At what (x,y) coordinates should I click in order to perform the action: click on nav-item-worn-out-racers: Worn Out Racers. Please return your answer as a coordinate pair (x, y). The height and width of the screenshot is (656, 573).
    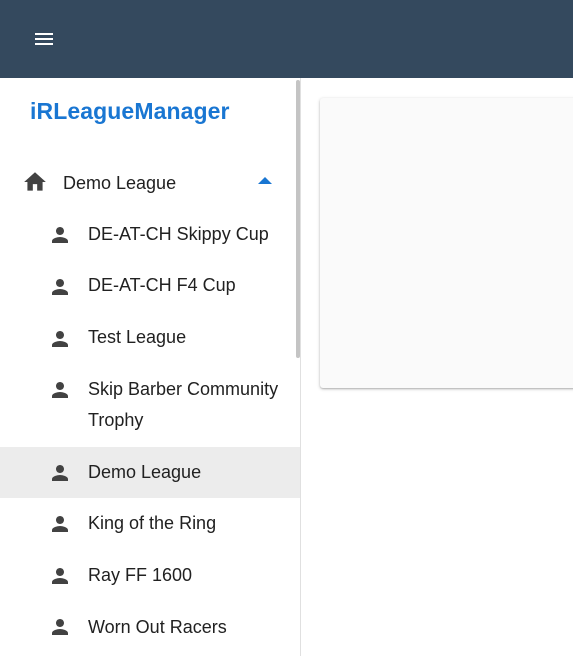
    Looking at the image, I should click on (150, 628).